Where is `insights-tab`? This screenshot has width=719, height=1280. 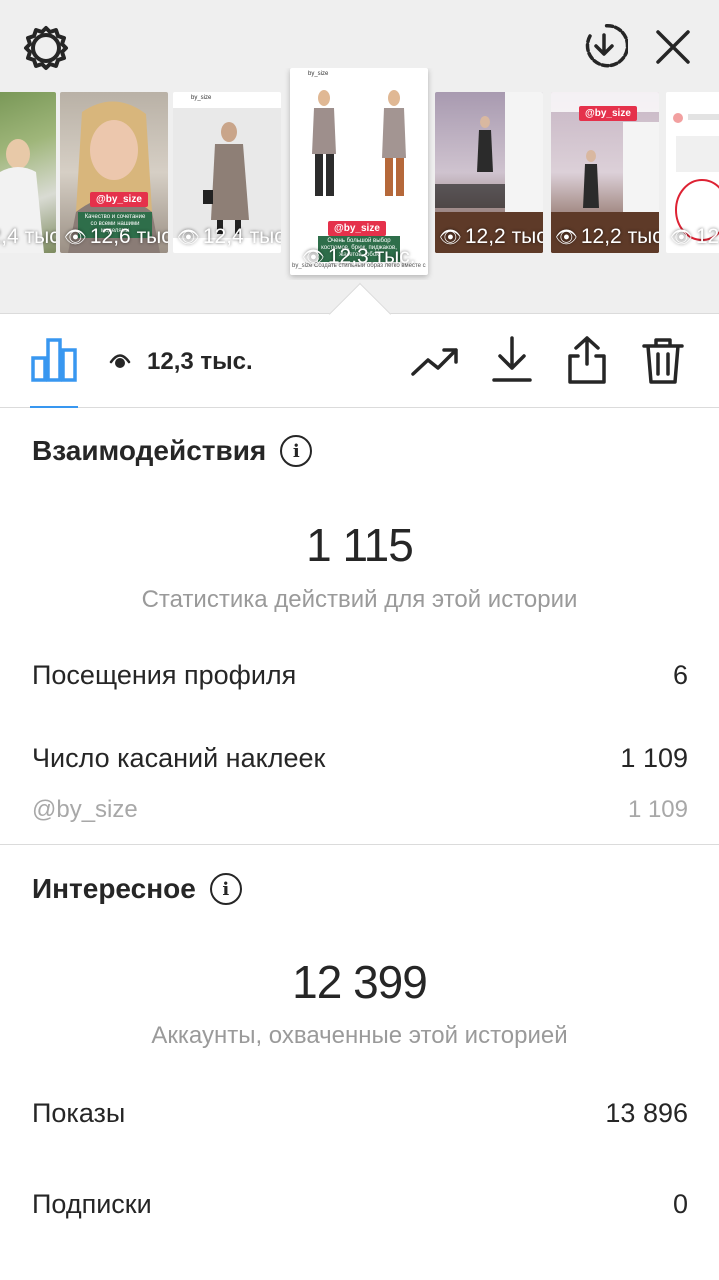 insights-tab is located at coordinates (54, 372).